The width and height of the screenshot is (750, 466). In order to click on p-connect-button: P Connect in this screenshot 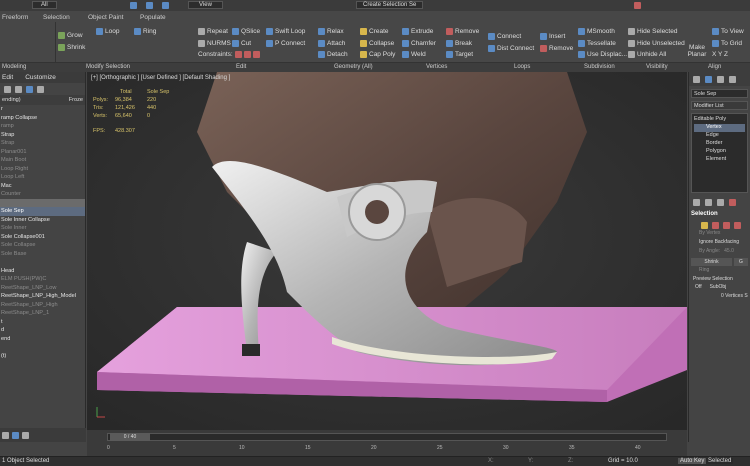, I will do `click(285, 43)`.